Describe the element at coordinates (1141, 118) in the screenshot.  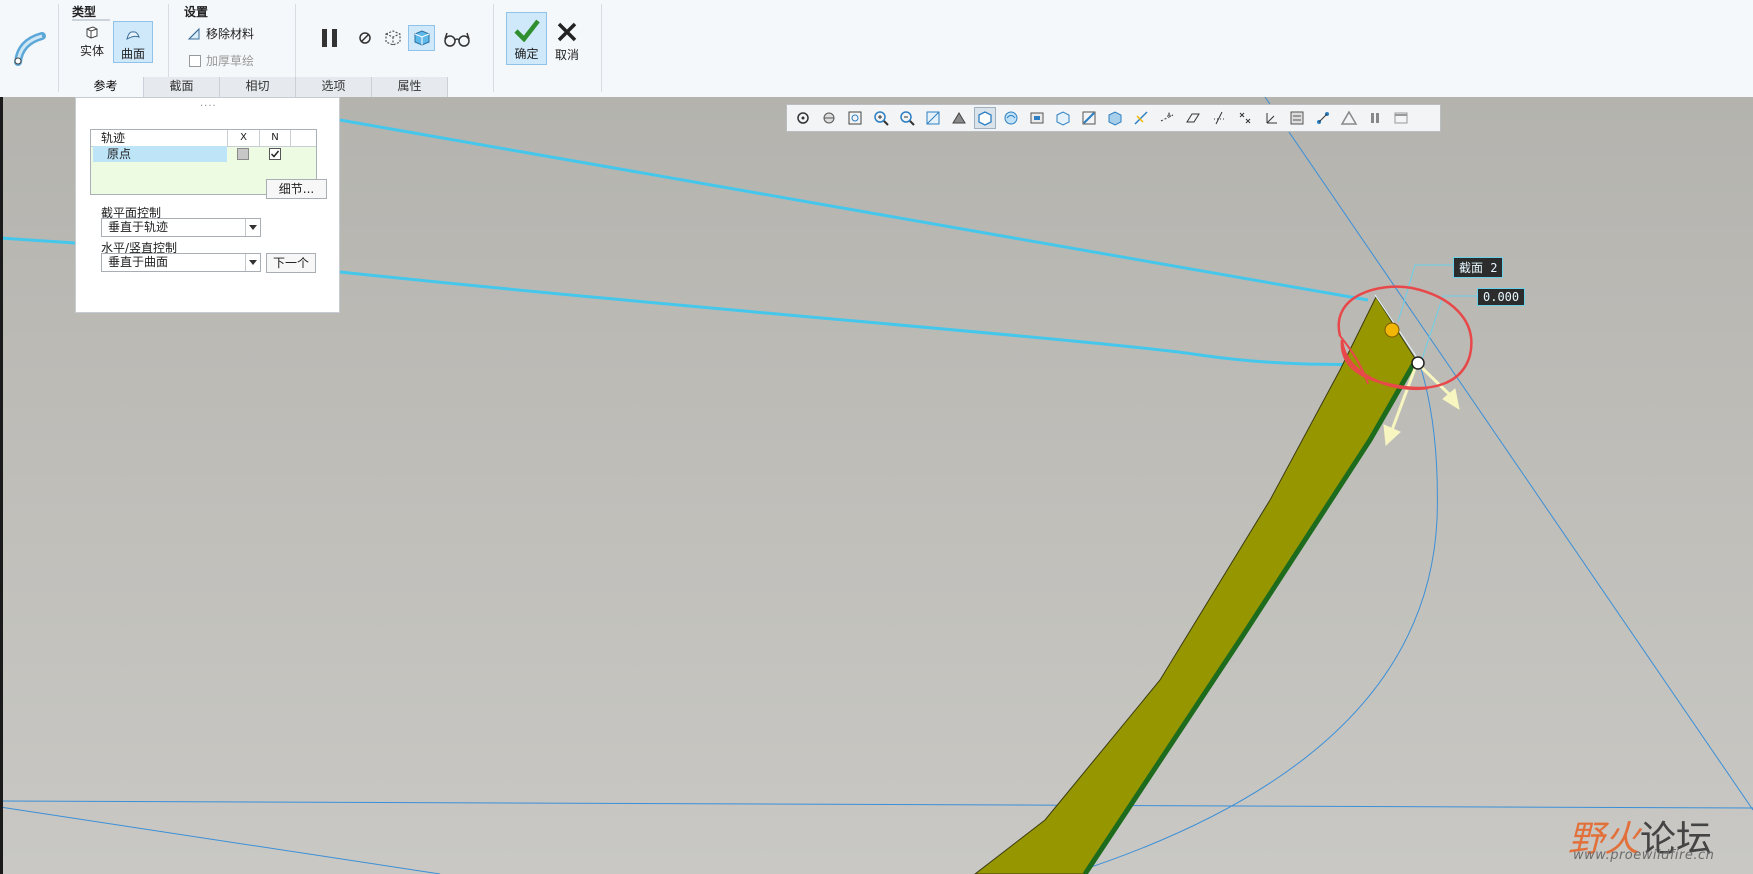
I see `plane-display-icon` at that location.